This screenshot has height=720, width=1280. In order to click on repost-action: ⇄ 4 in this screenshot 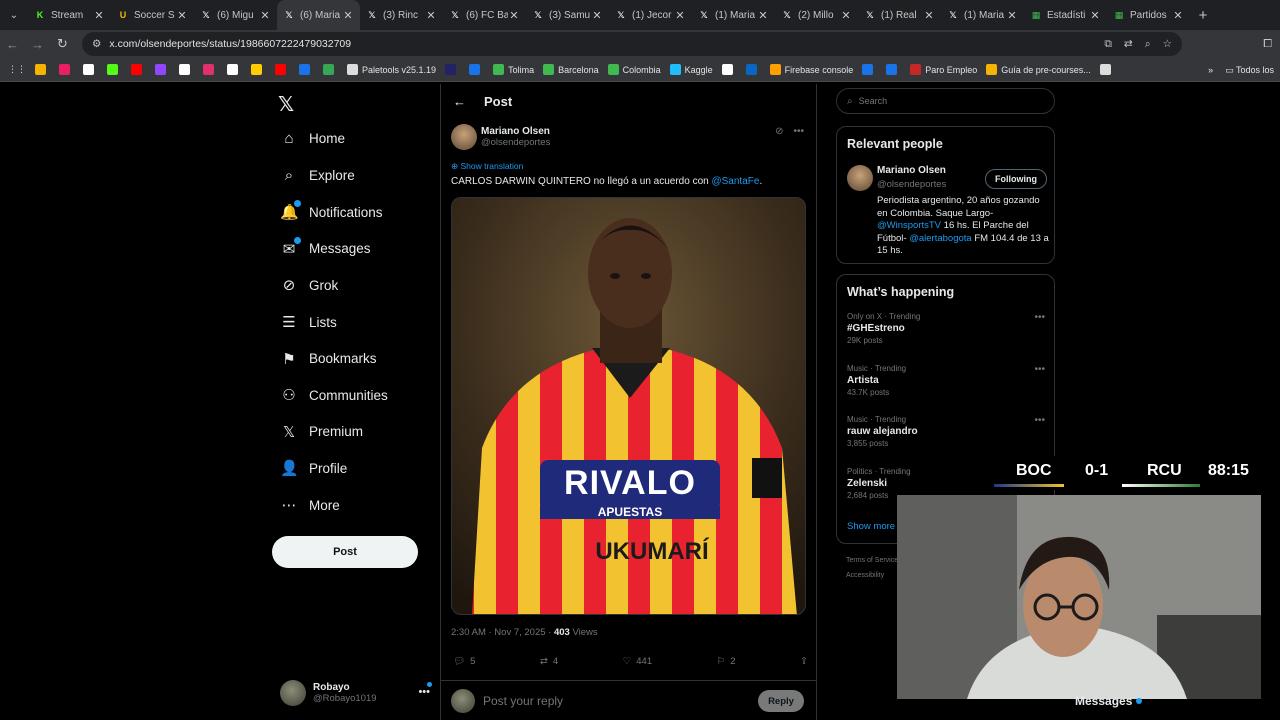, I will do `click(549, 661)`.